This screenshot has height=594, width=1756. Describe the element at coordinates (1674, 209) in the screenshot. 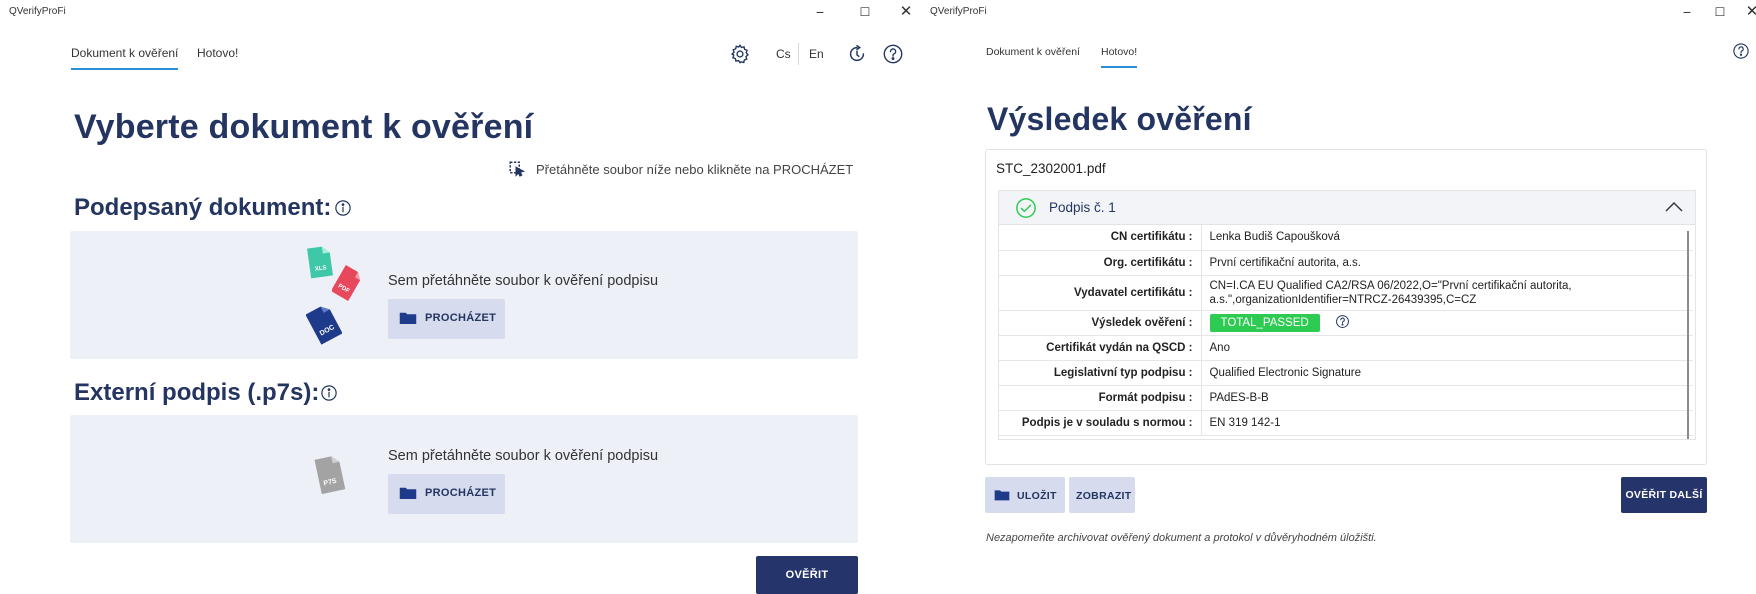

I see `chevron-up-icon` at that location.